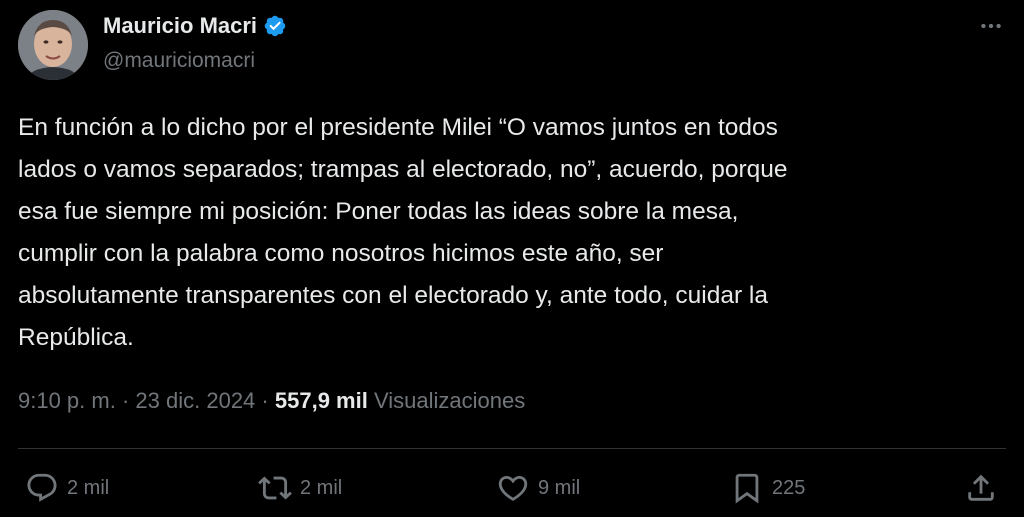 This screenshot has height=517, width=1024. I want to click on more-dots-icon, so click(991, 26).